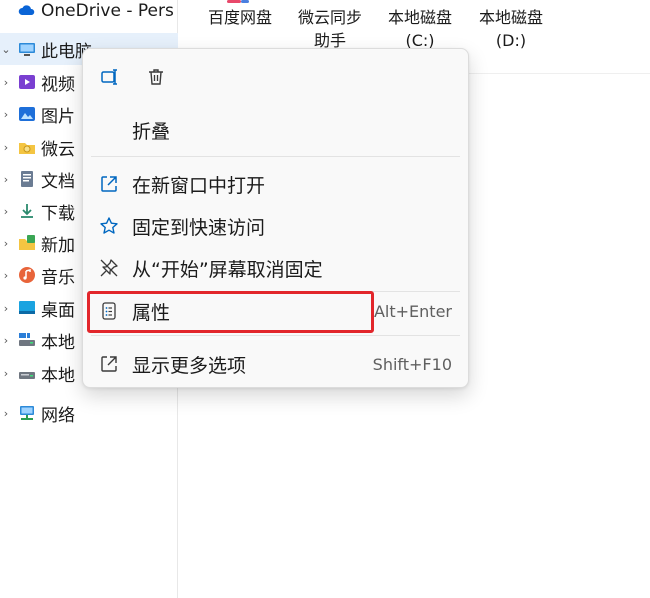  I want to click on unpin-icon, so click(109, 268).